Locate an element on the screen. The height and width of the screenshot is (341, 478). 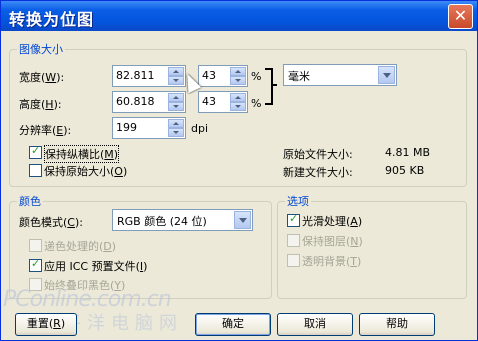
height-spinner is located at coordinates (176, 102).